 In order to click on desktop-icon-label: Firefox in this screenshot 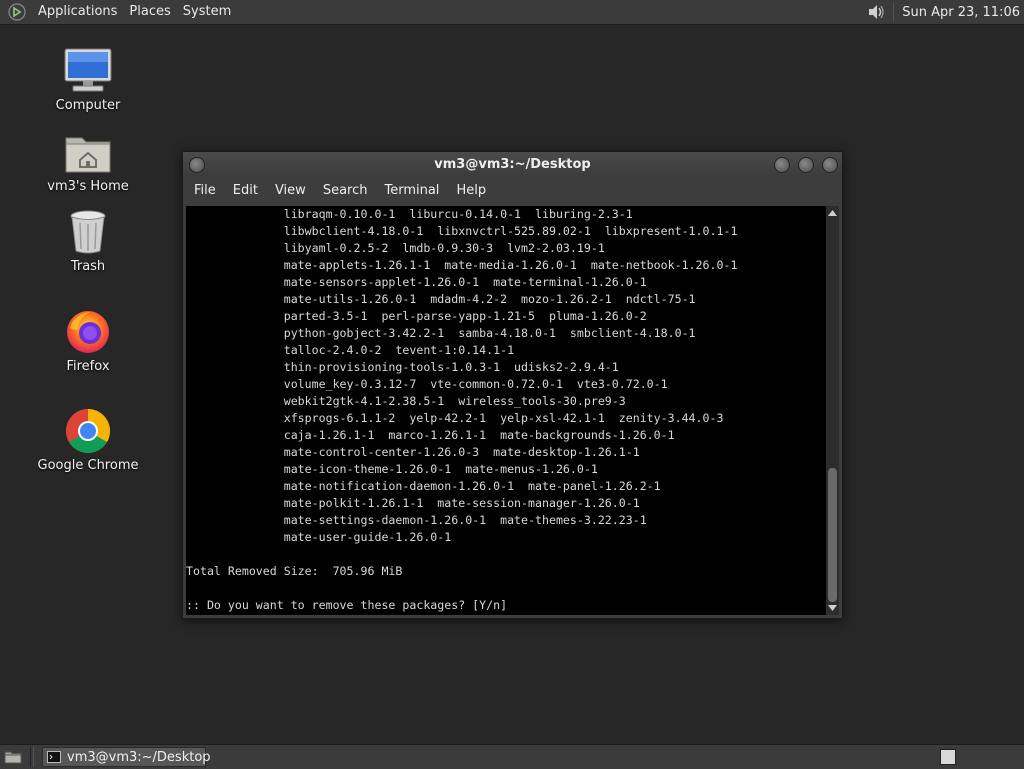, I will do `click(88, 366)`.